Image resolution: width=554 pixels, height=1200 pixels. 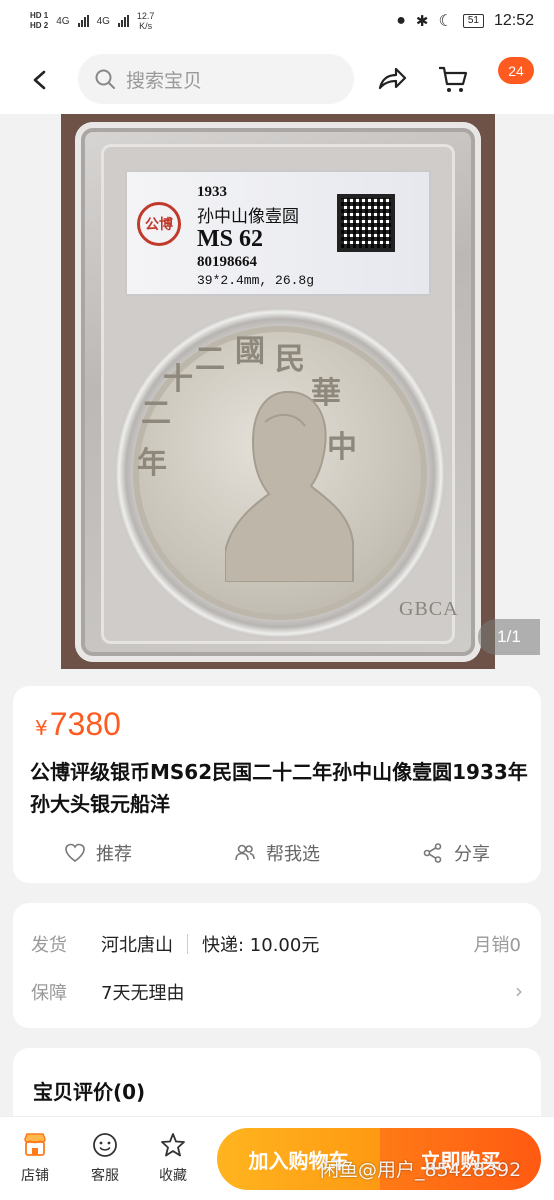 I want to click on coin-char: 年, so click(x=152, y=463).